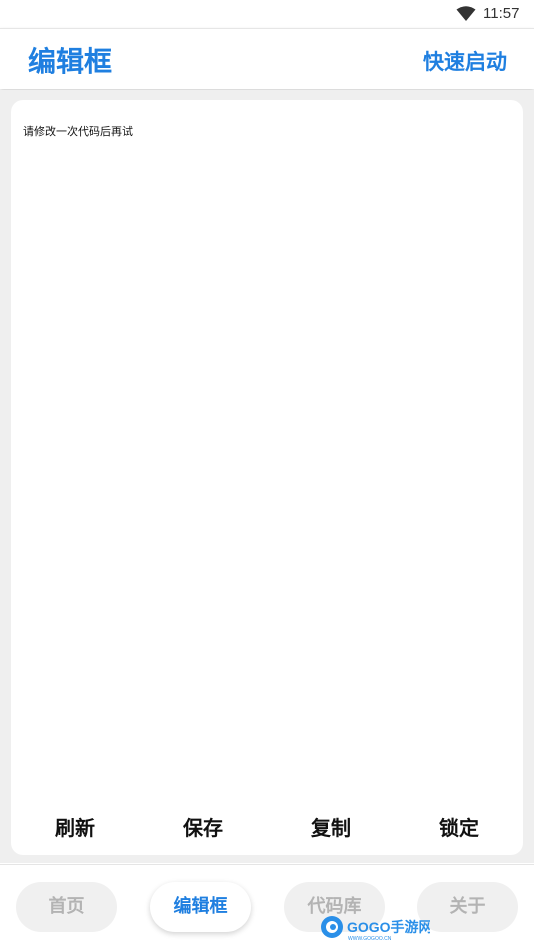  Describe the element at coordinates (466, 13) in the screenshot. I see `wifi-icon` at that location.